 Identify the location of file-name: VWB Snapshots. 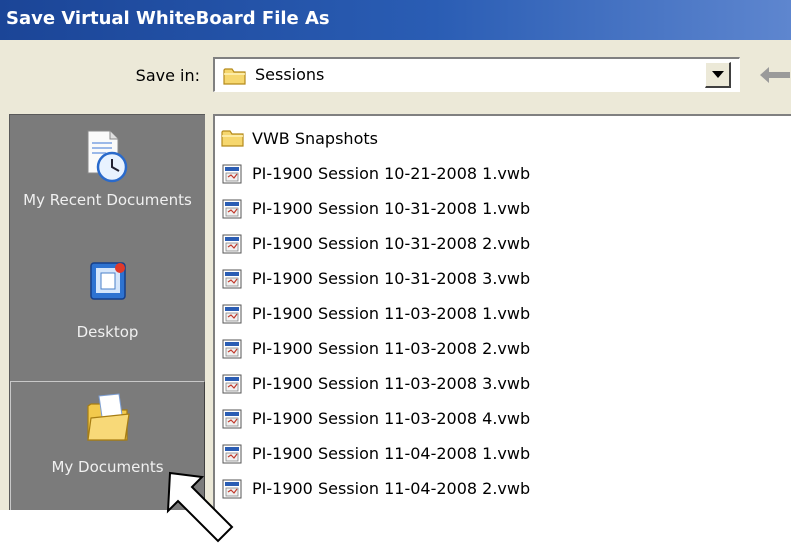
(315, 138).